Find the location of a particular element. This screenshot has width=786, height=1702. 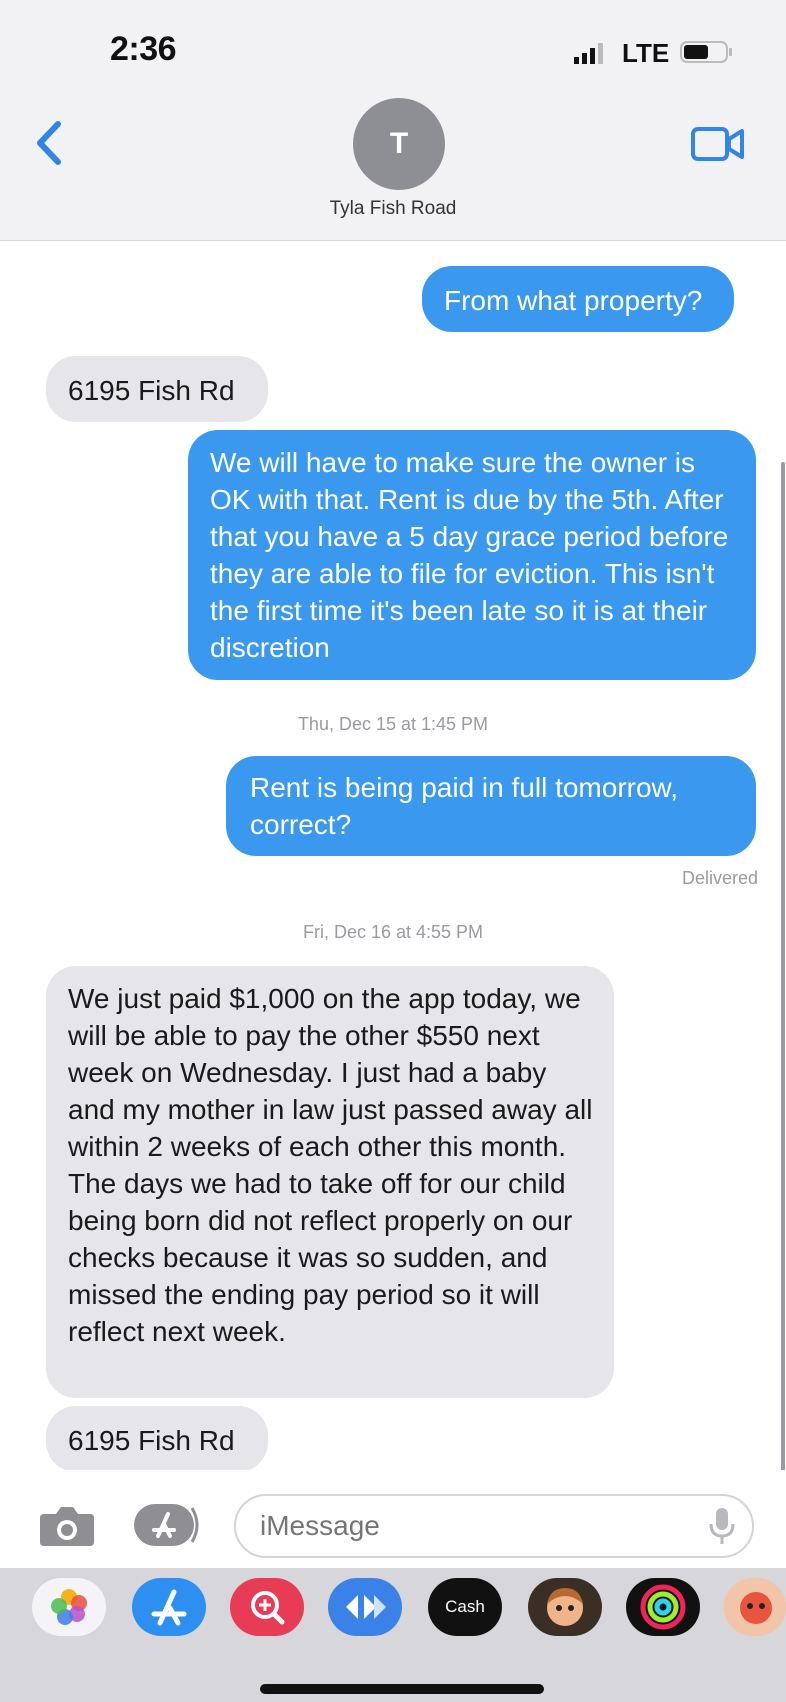

avatar-initial: T is located at coordinates (399, 143).